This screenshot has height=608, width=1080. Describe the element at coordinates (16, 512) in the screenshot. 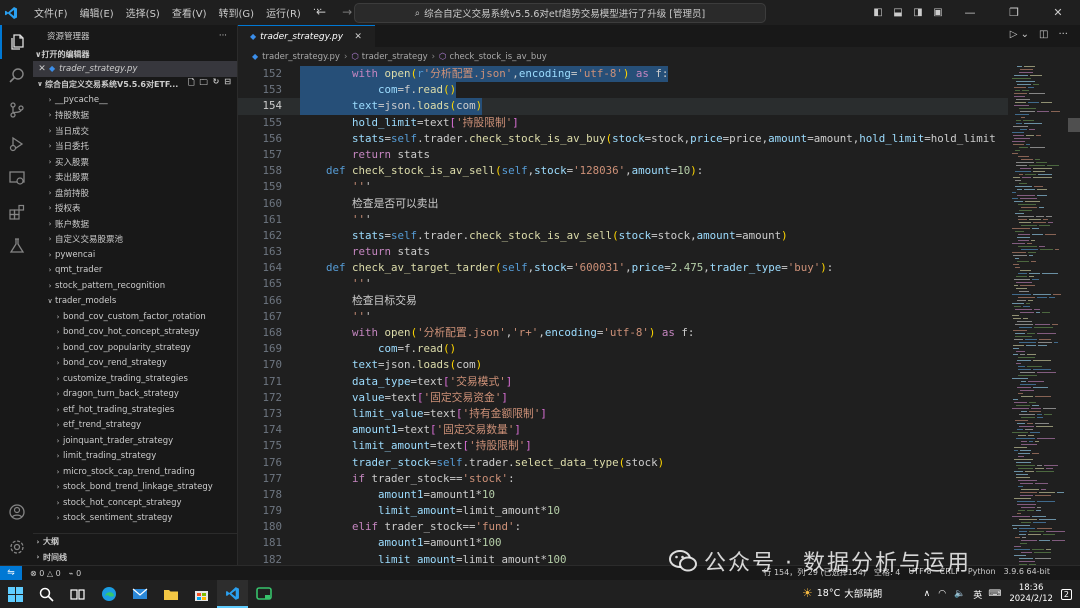

I see `account-icon` at that location.